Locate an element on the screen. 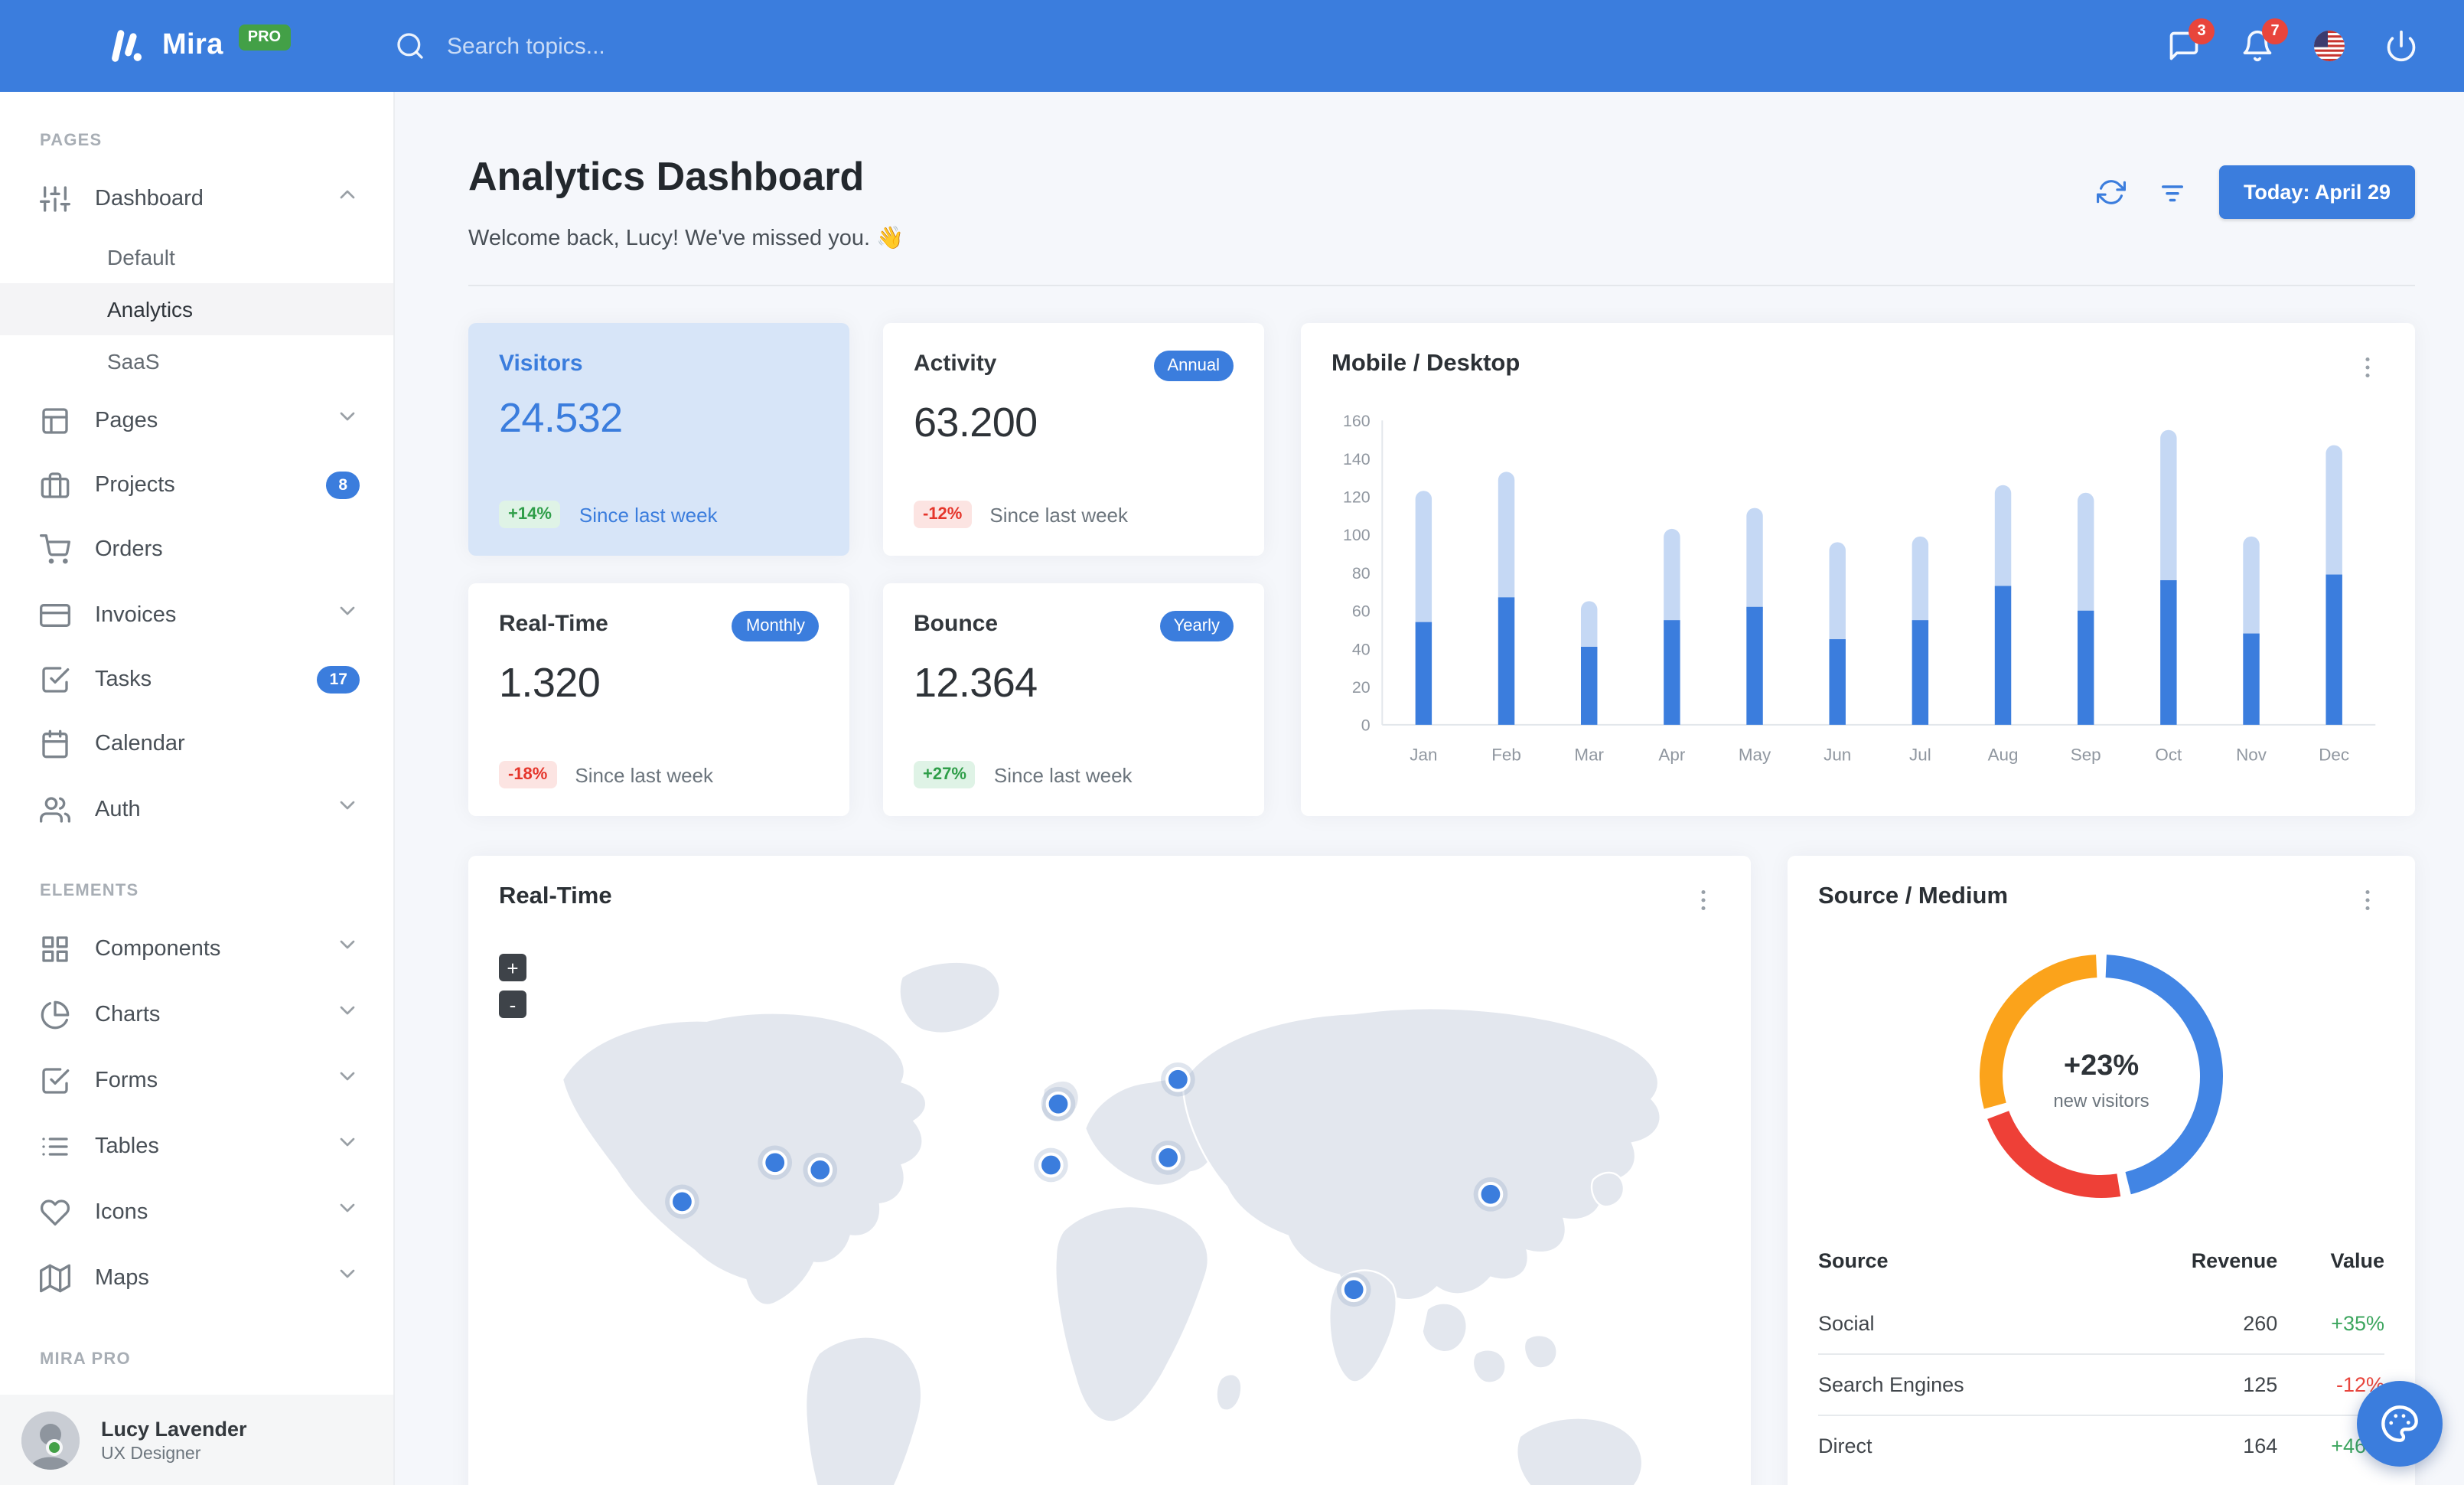  svg-text: May is located at coordinates (1755, 755).